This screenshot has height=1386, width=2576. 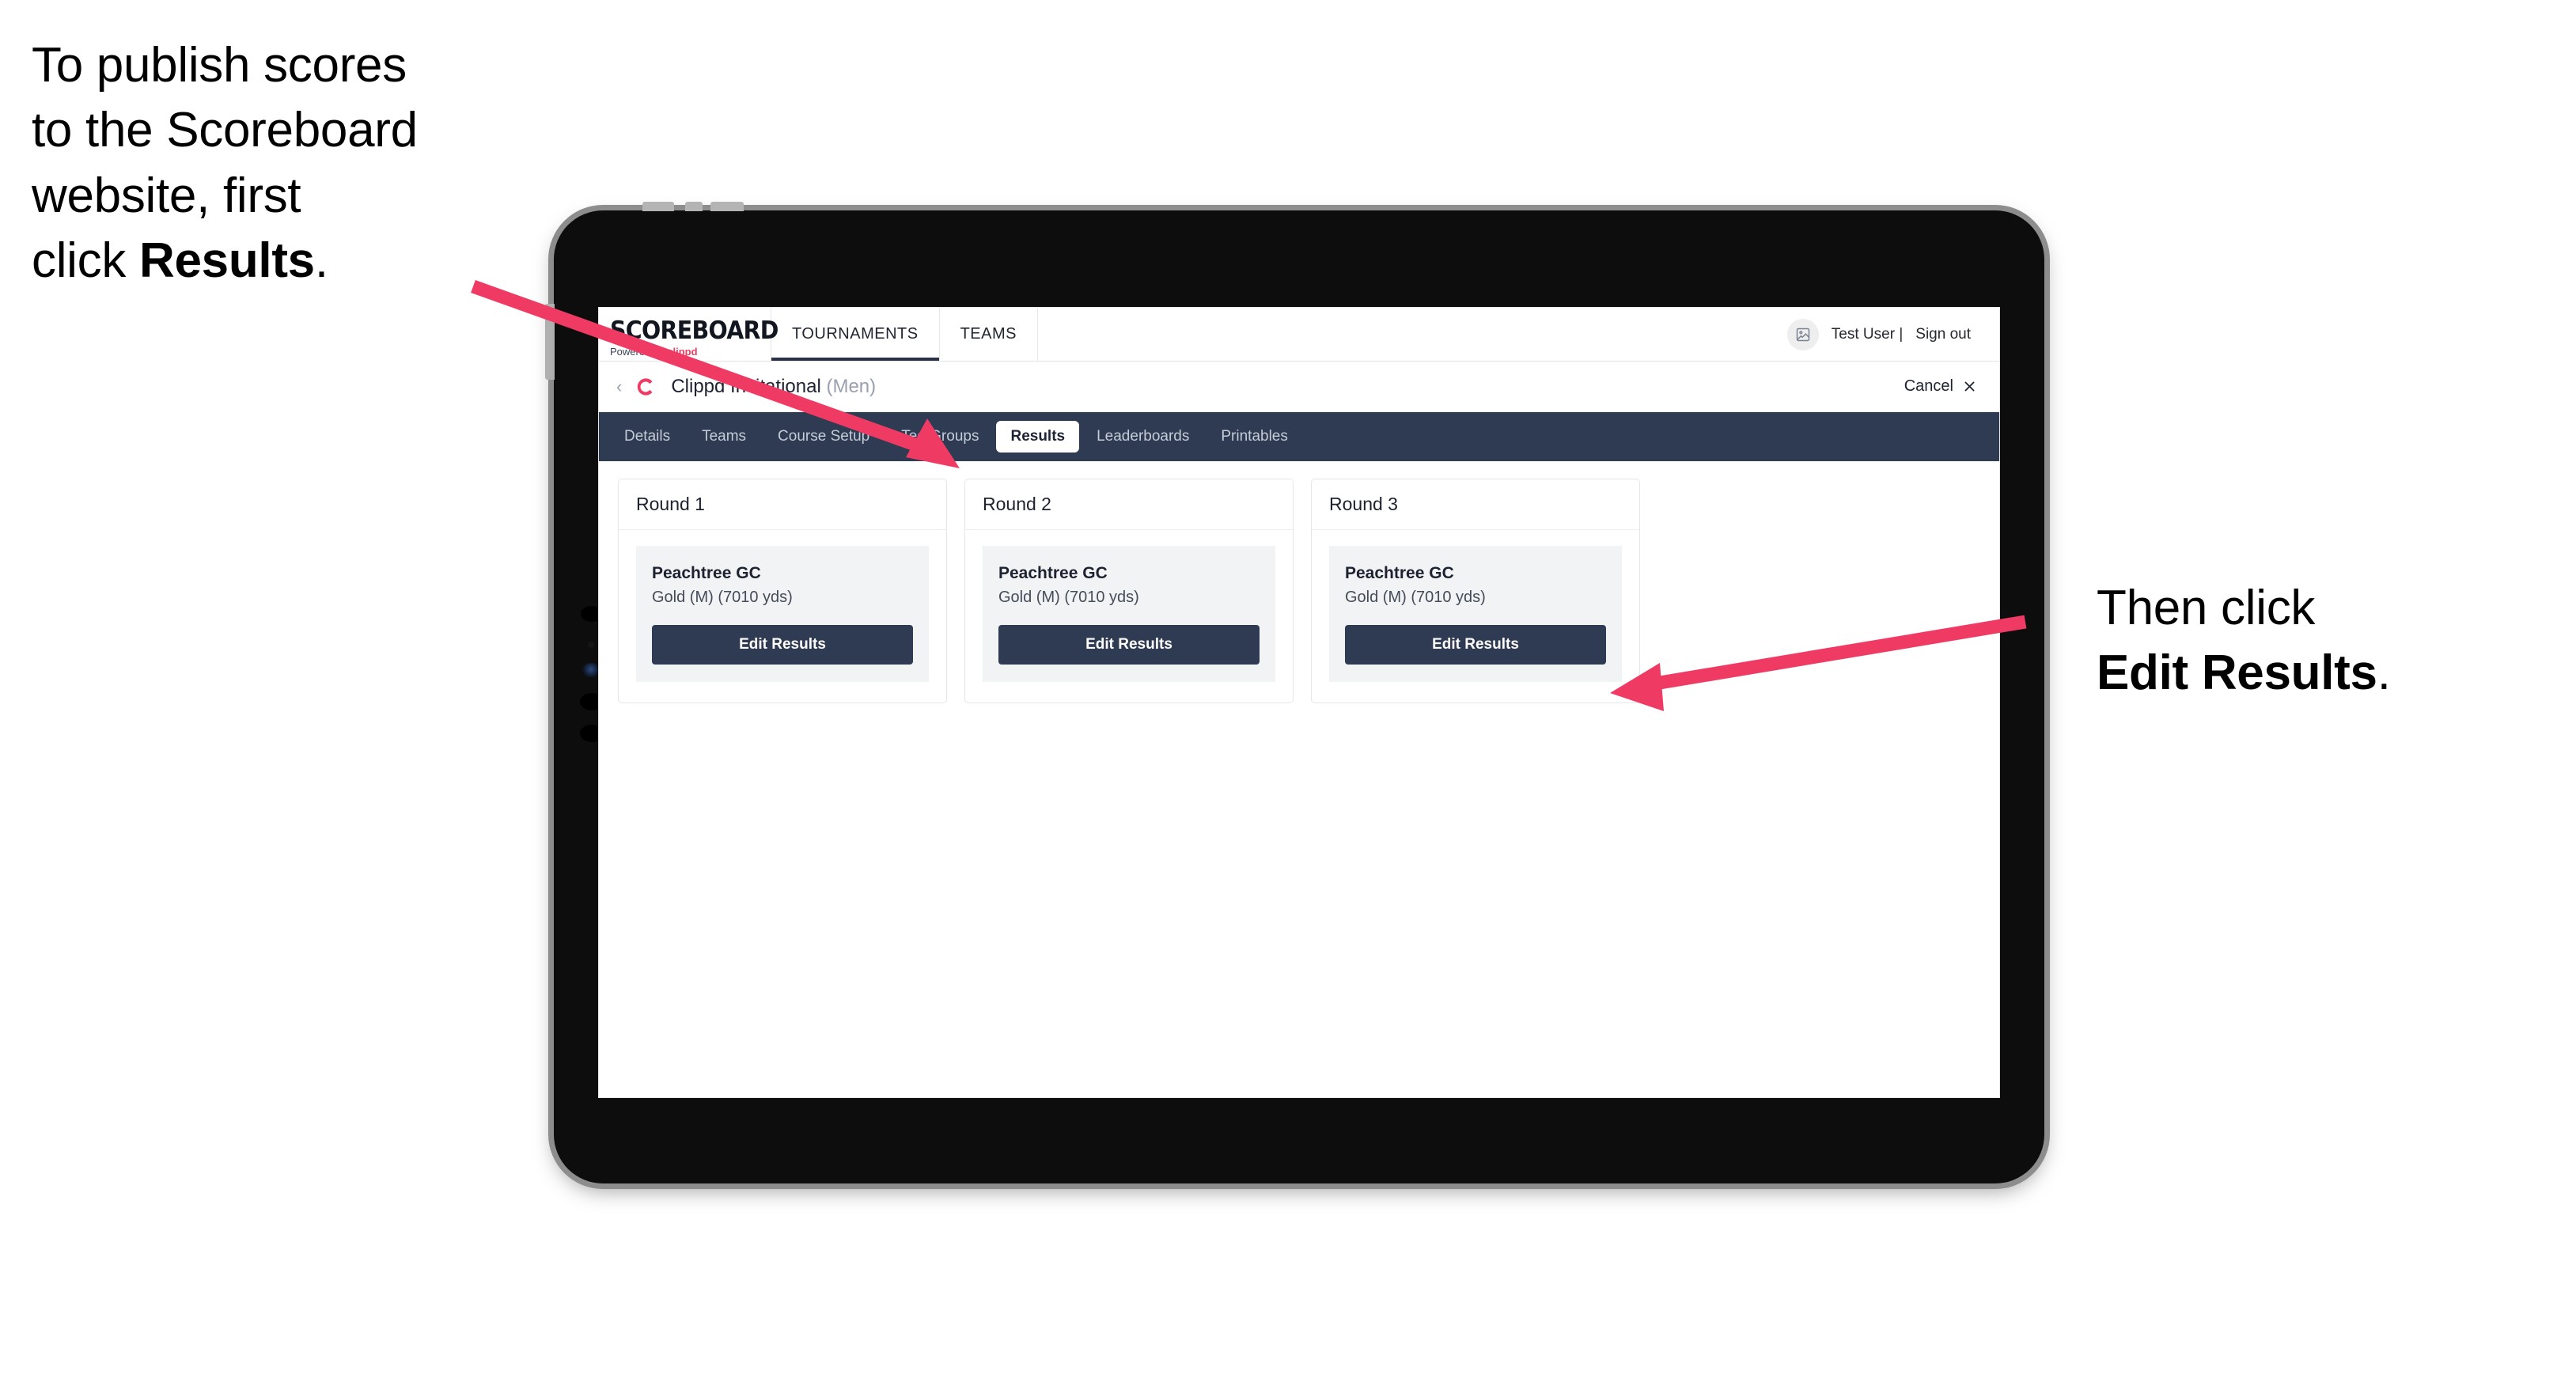 What do you see at coordinates (619, 387) in the screenshot?
I see `chevron-left-icon: ‹` at bounding box center [619, 387].